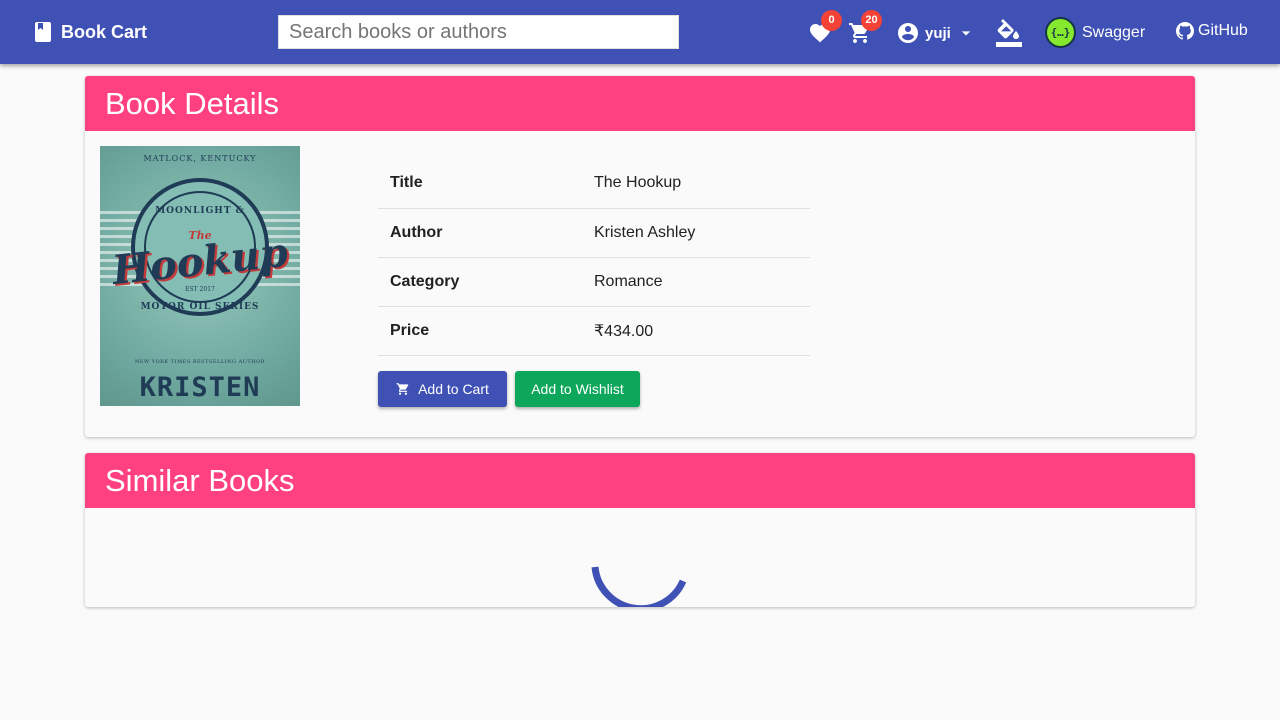 Image resolution: width=1280 pixels, height=720 pixels. I want to click on github-label: GitHub, so click(1223, 30).